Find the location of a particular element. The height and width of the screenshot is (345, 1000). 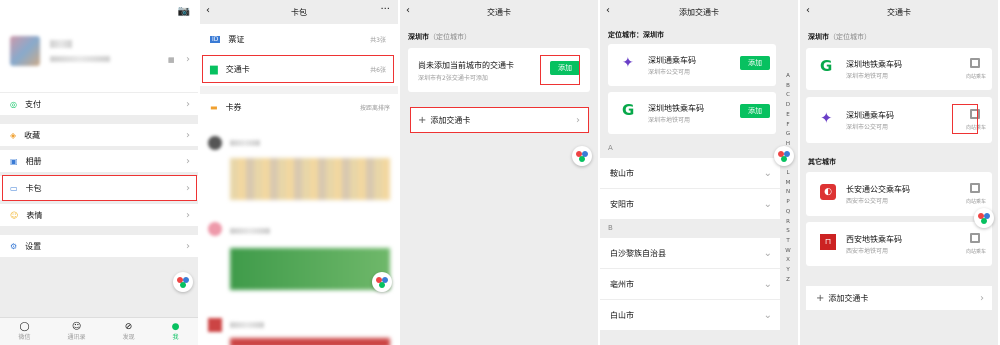

index-letter: R is located at coordinates (788, 223).